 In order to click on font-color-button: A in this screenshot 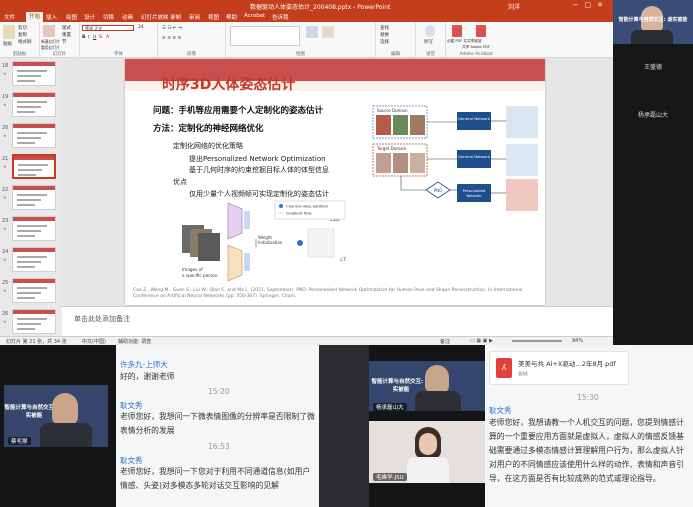, I will do `click(107, 37)`.